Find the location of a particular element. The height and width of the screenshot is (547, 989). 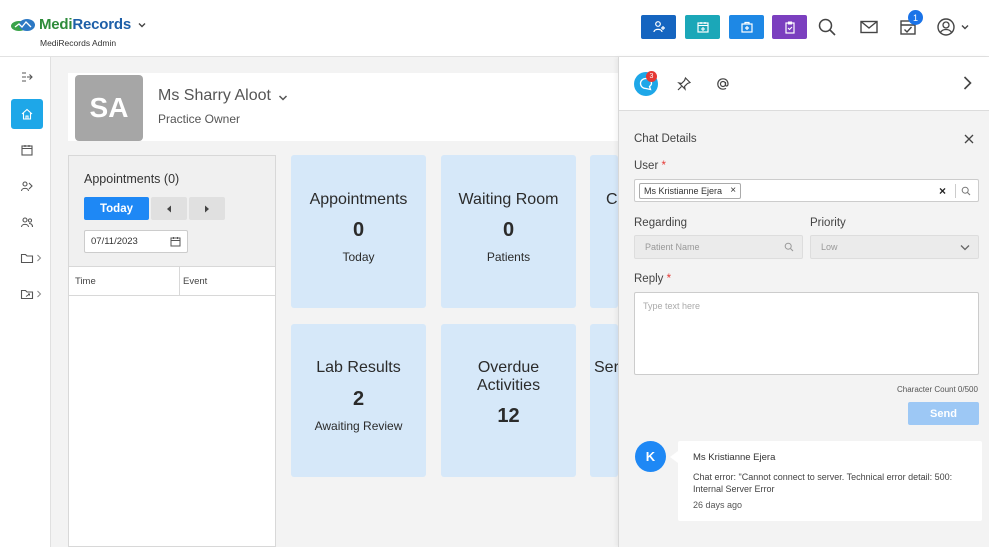

selected-user-chip: Ms Kristianne Ejera × is located at coordinates (690, 191).